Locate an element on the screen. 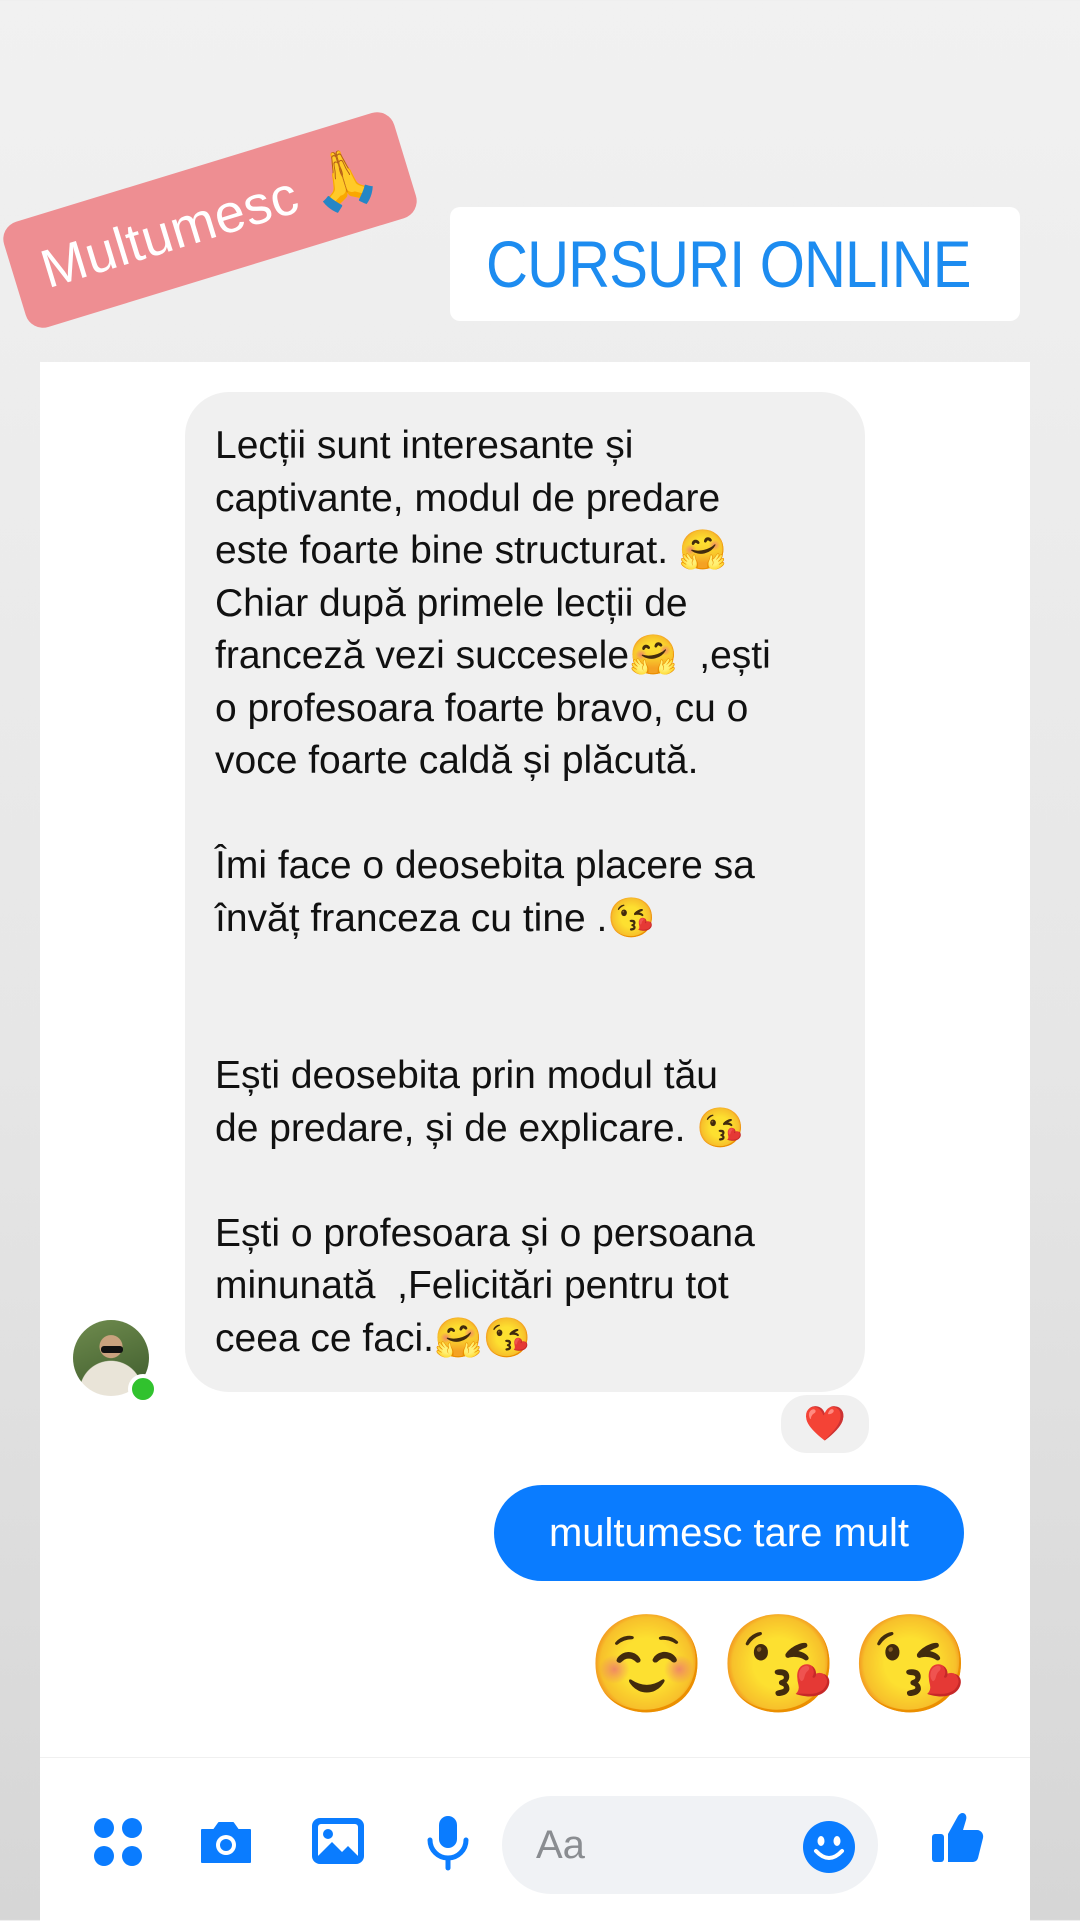 The height and width of the screenshot is (1921, 1080). link-sticker: CURSURI ONLINE is located at coordinates (735, 264).